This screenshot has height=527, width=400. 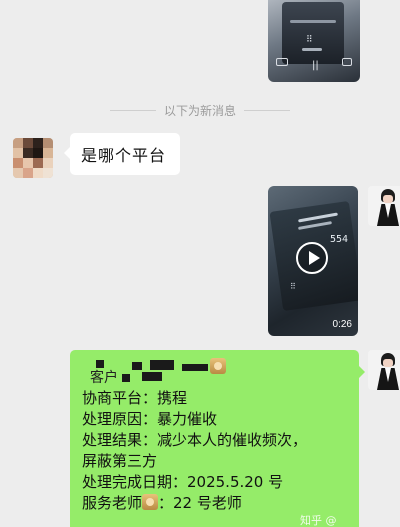 What do you see at coordinates (315, 65) in the screenshot?
I see `pause-icon: ||` at bounding box center [315, 65].